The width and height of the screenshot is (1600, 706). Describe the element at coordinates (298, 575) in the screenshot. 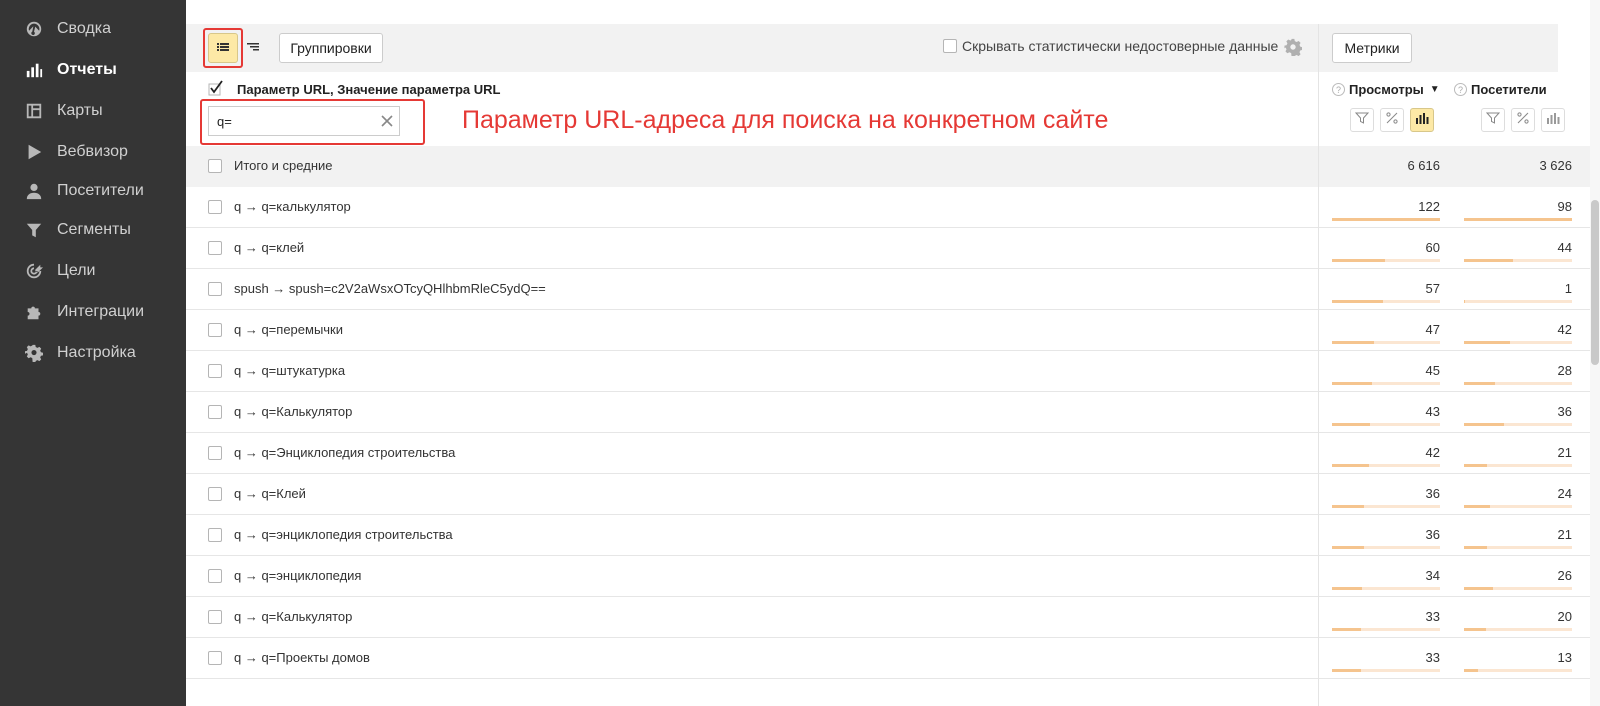

I see `row-label: q → q=энциклопедия` at that location.